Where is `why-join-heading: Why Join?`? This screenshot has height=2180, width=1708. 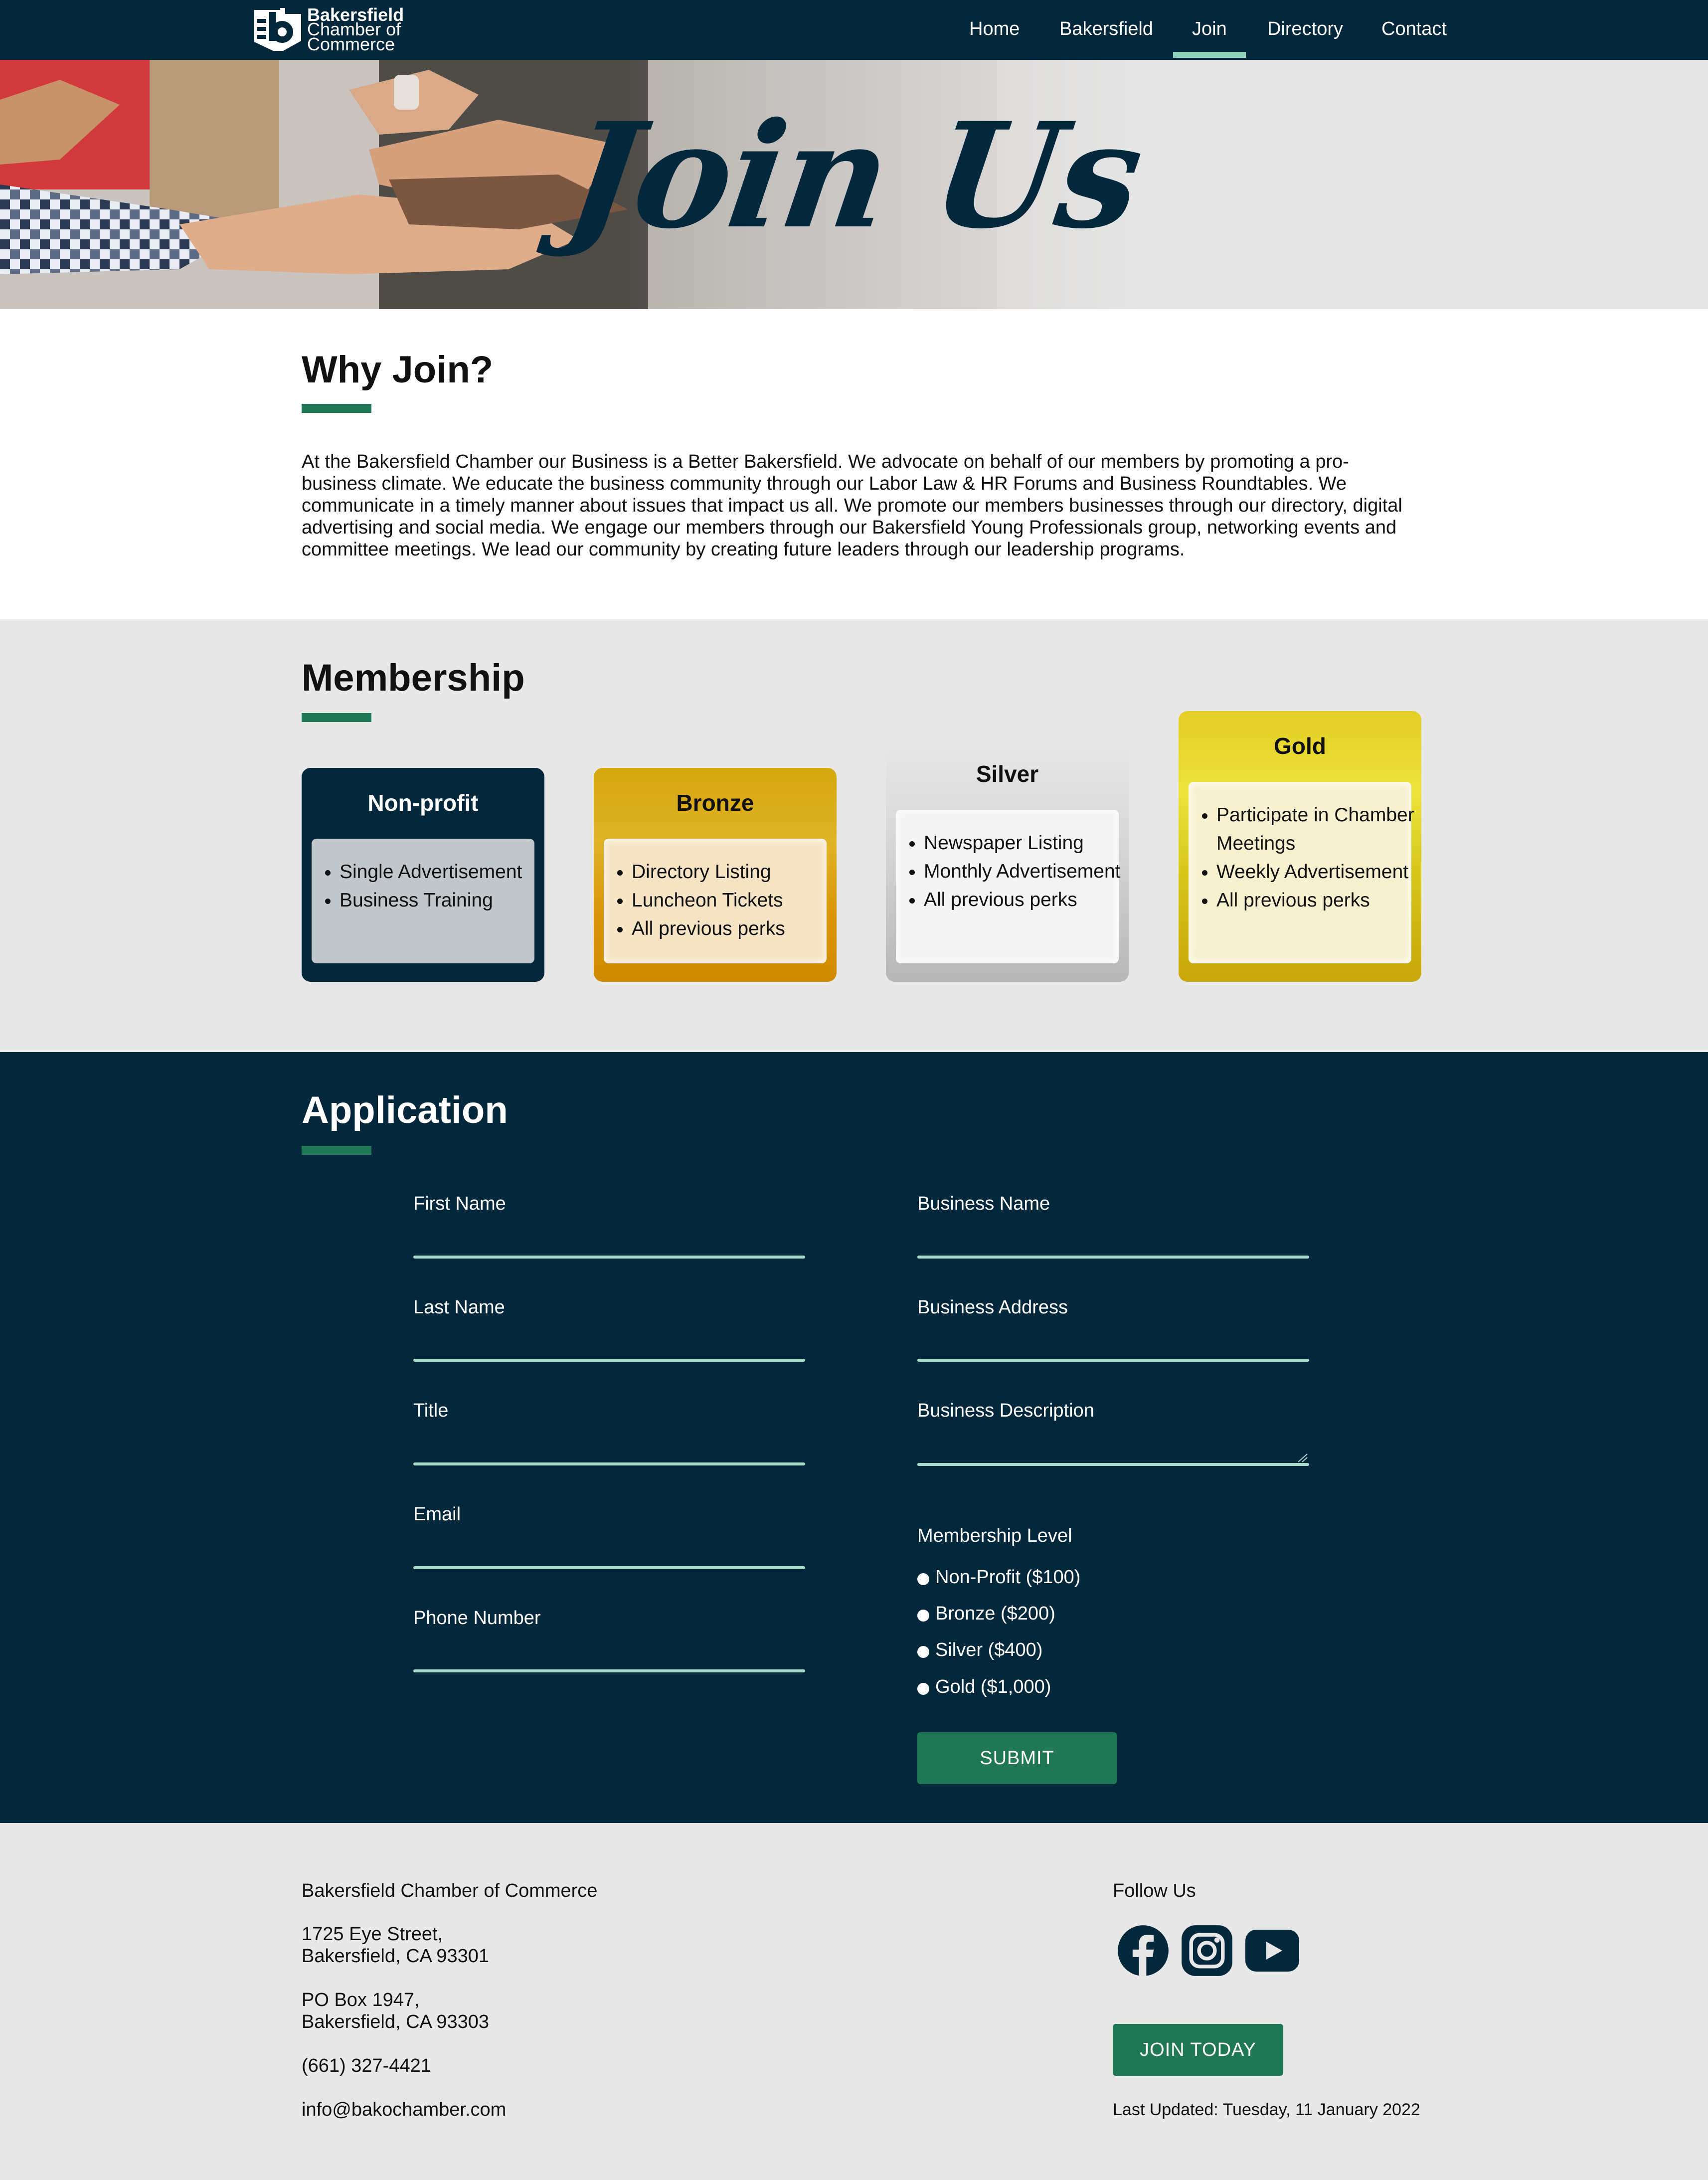 why-join-heading: Why Join? is located at coordinates (398, 370).